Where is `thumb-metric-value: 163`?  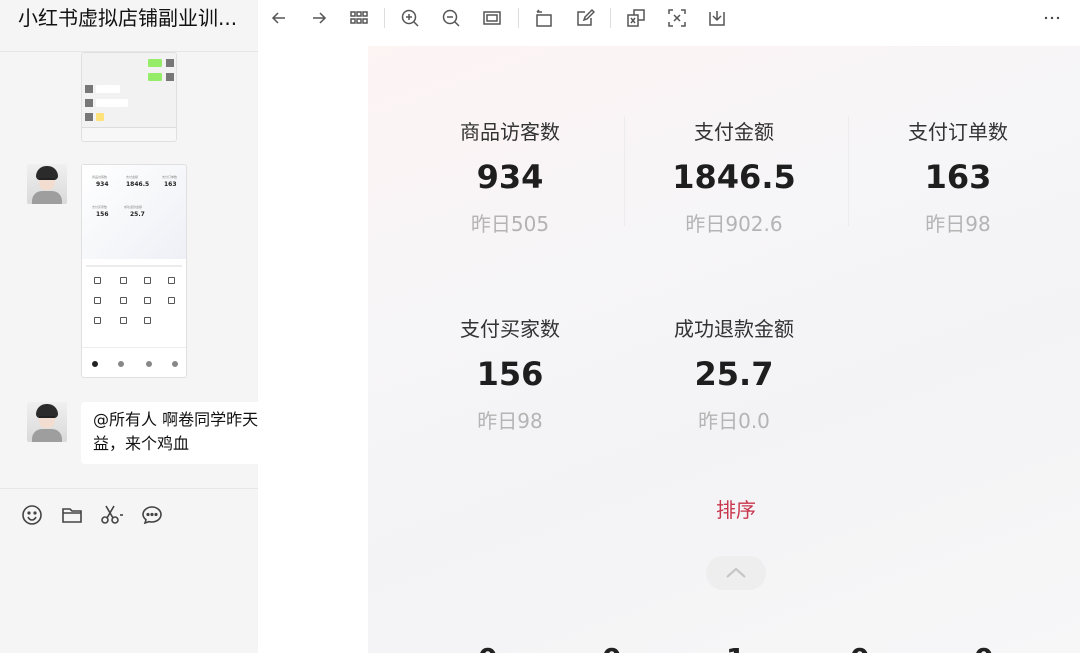
thumb-metric-value: 163 is located at coordinates (170, 184).